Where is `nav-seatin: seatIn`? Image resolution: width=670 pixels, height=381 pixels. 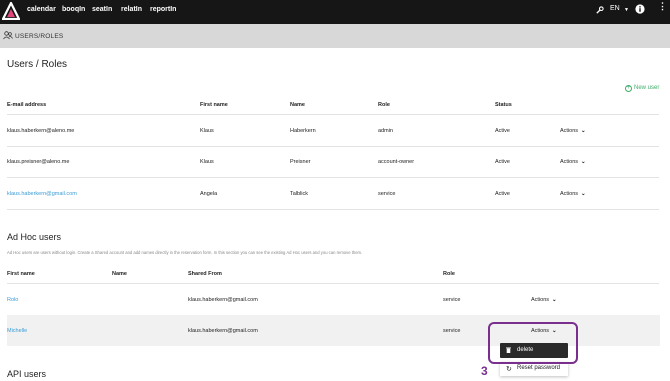 nav-seatin: seatIn is located at coordinates (102, 9).